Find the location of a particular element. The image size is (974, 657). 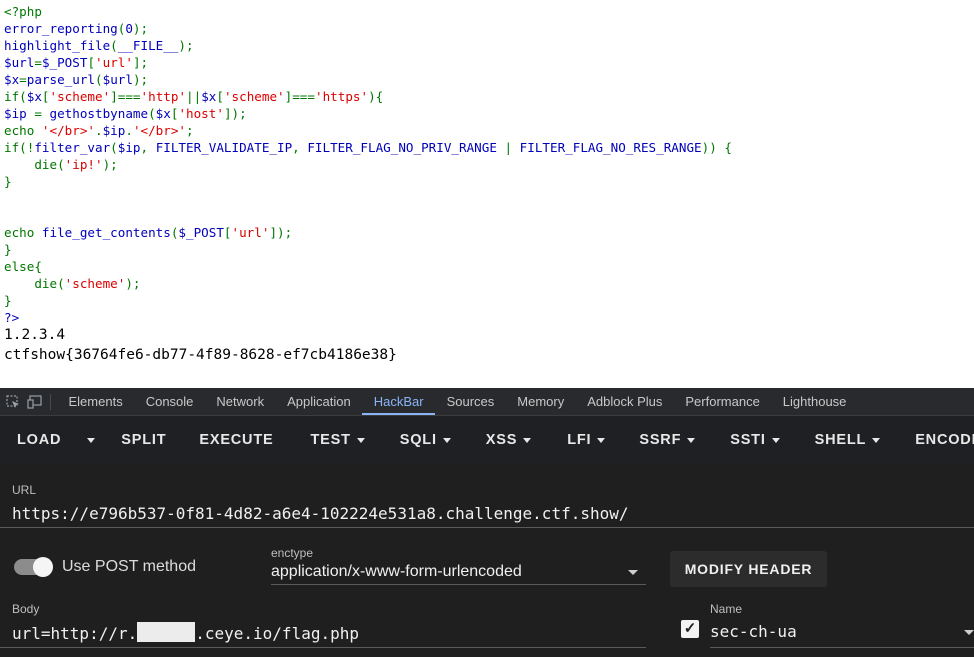

code-token: $x is located at coordinates (209, 96).